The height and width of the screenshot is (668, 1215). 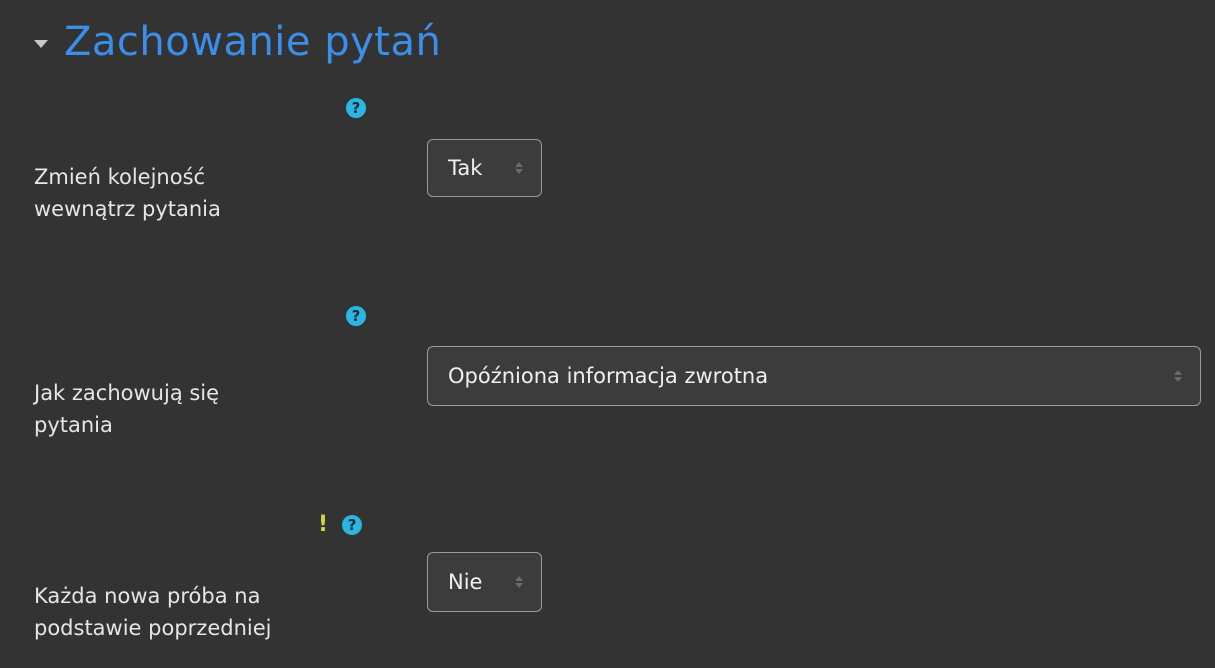 What do you see at coordinates (253, 42) in the screenshot?
I see `section-title: Zachowanie pytań` at bounding box center [253, 42].